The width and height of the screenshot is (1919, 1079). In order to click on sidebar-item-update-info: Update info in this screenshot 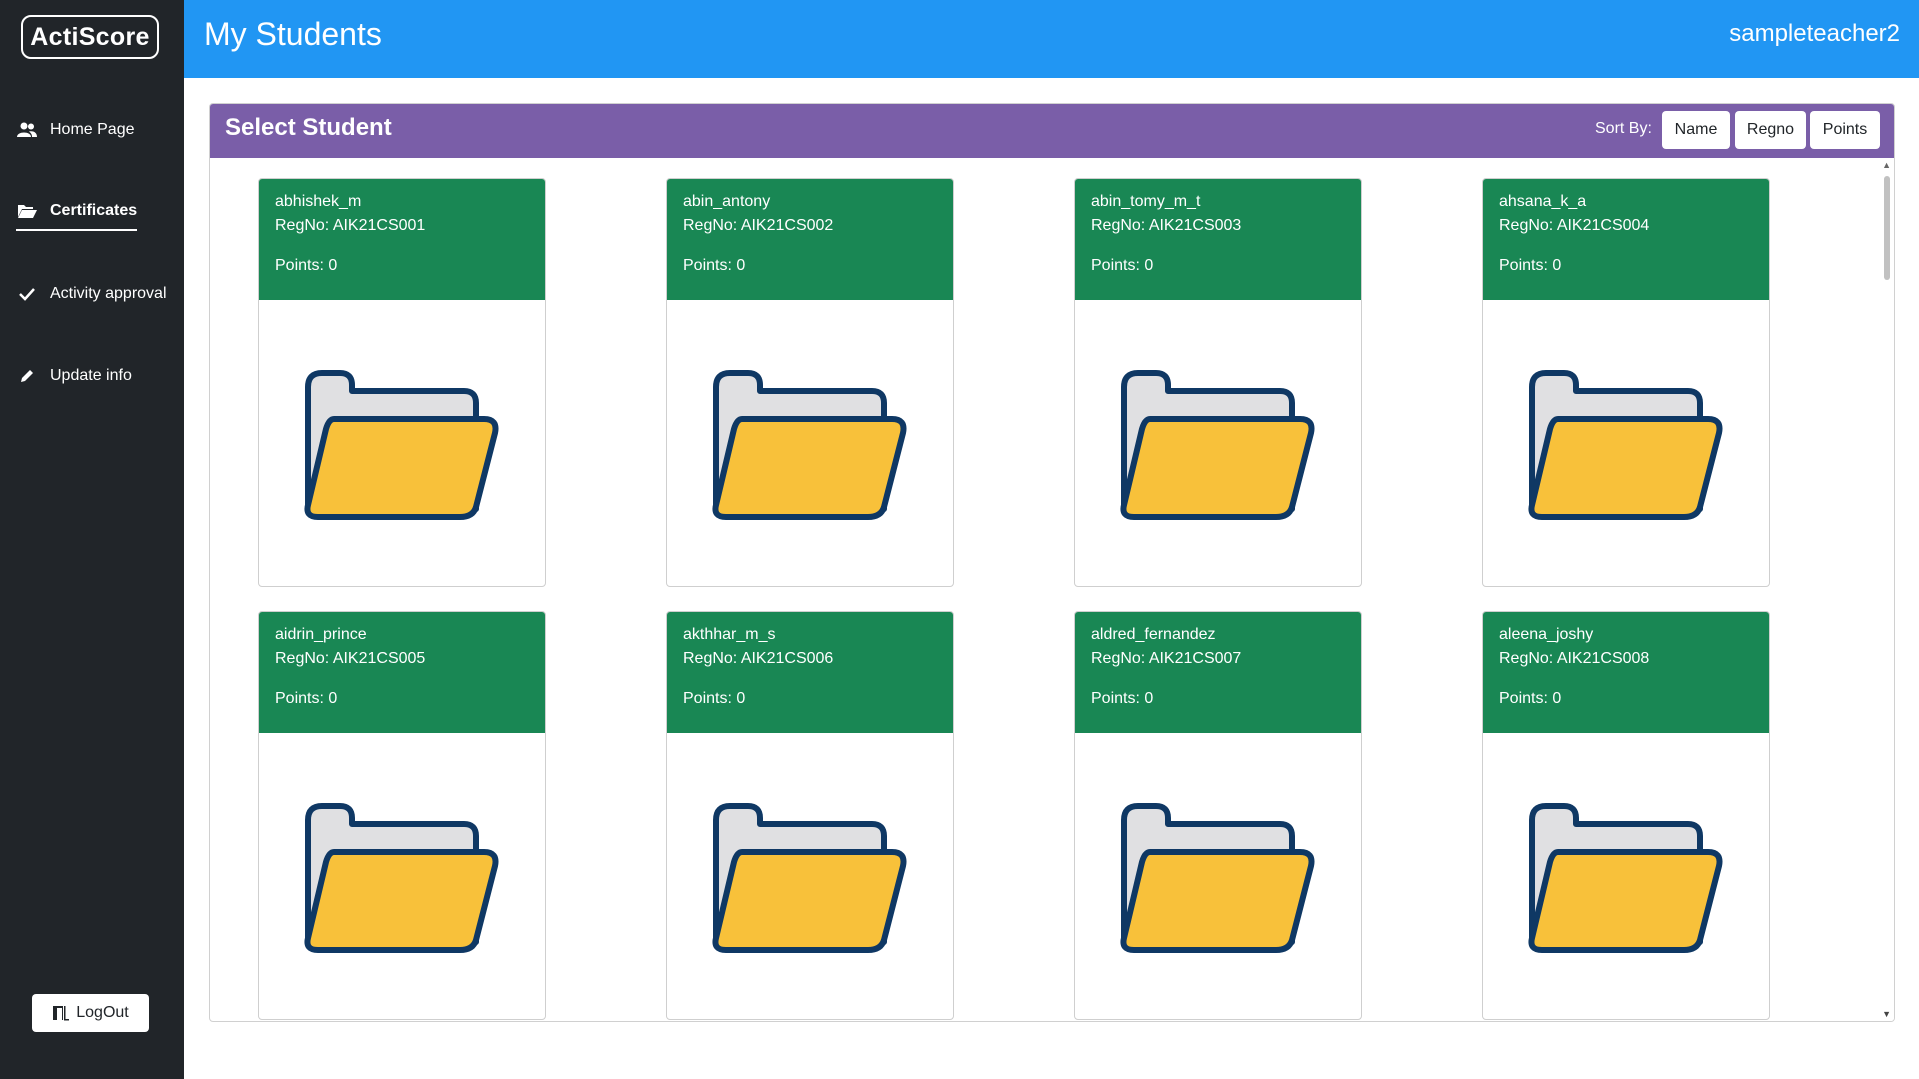, I will do `click(74, 376)`.